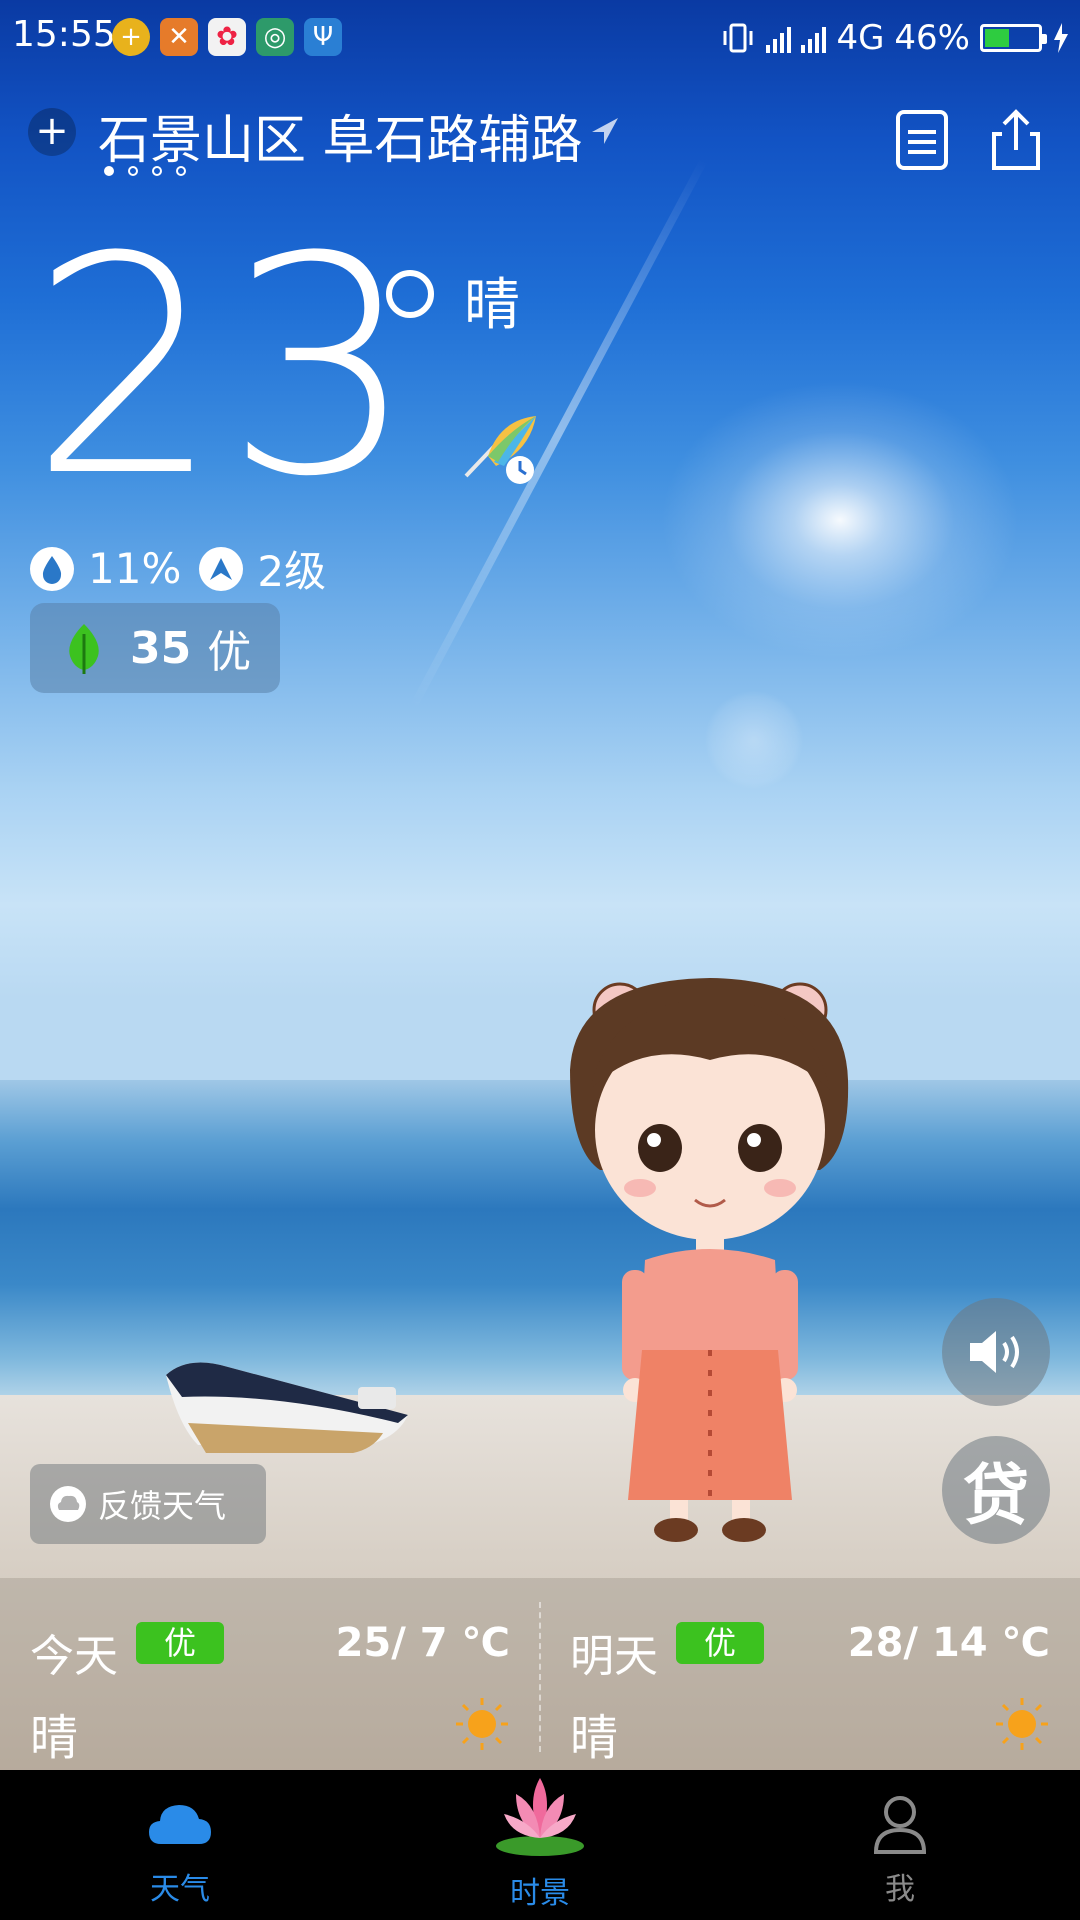 The height and width of the screenshot is (1920, 1080). What do you see at coordinates (996, 1495) in the screenshot?
I see `loan-label: 贷` at bounding box center [996, 1495].